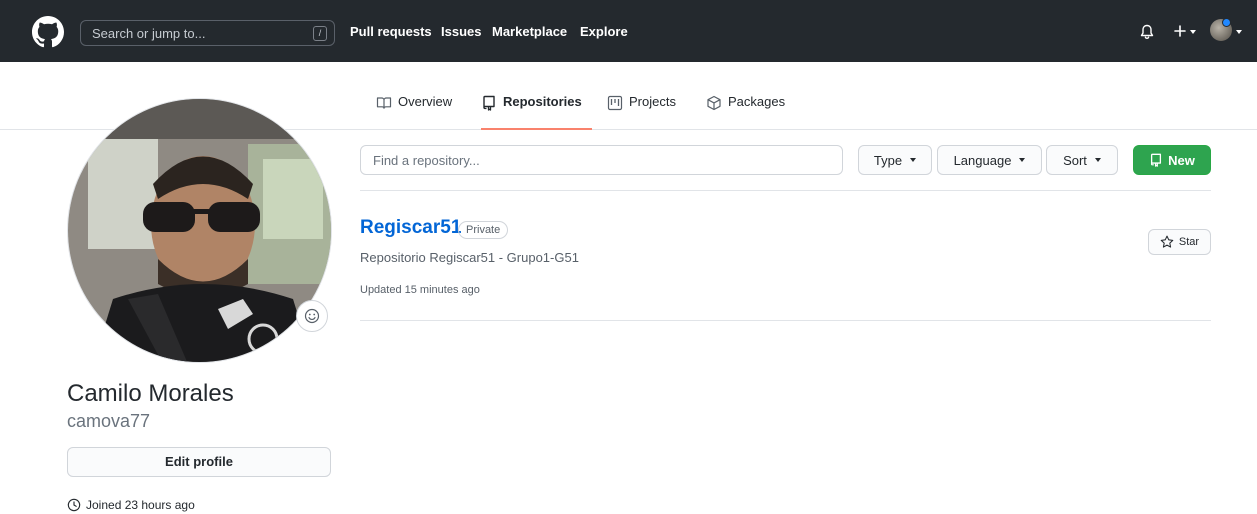 The width and height of the screenshot is (1257, 514). I want to click on star-label: Star, so click(1189, 242).